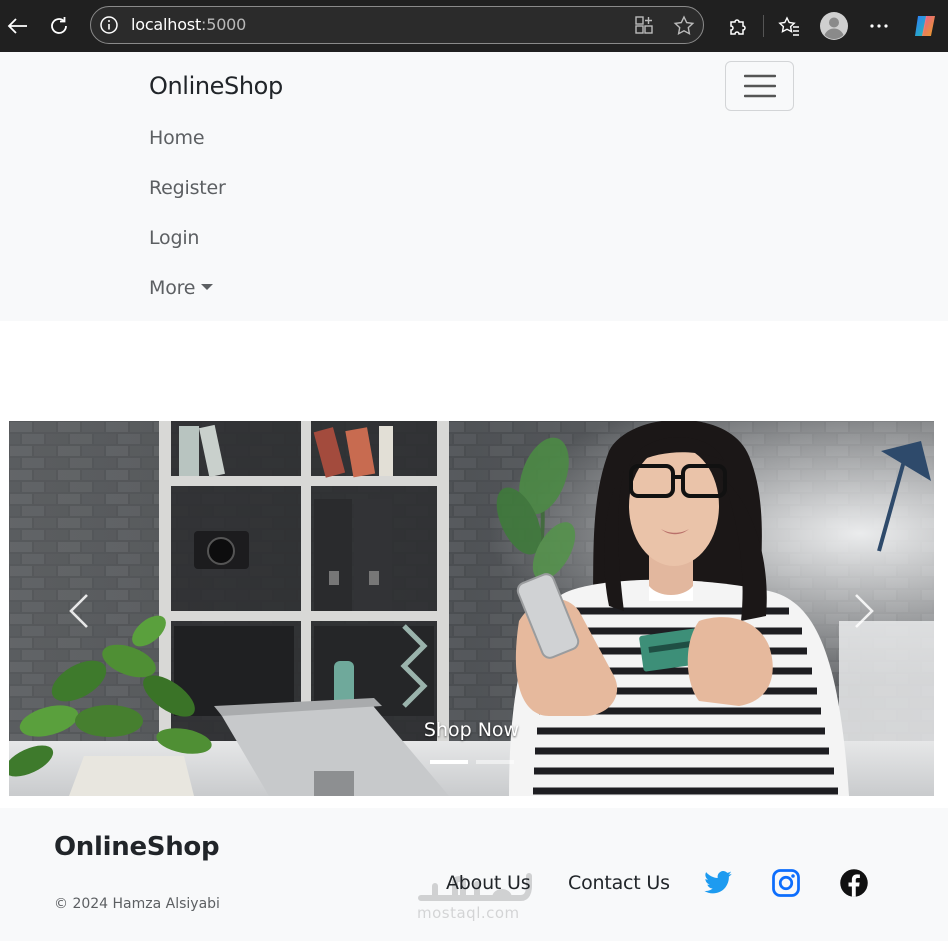  I want to click on carousel-prev-button, so click(79, 611).